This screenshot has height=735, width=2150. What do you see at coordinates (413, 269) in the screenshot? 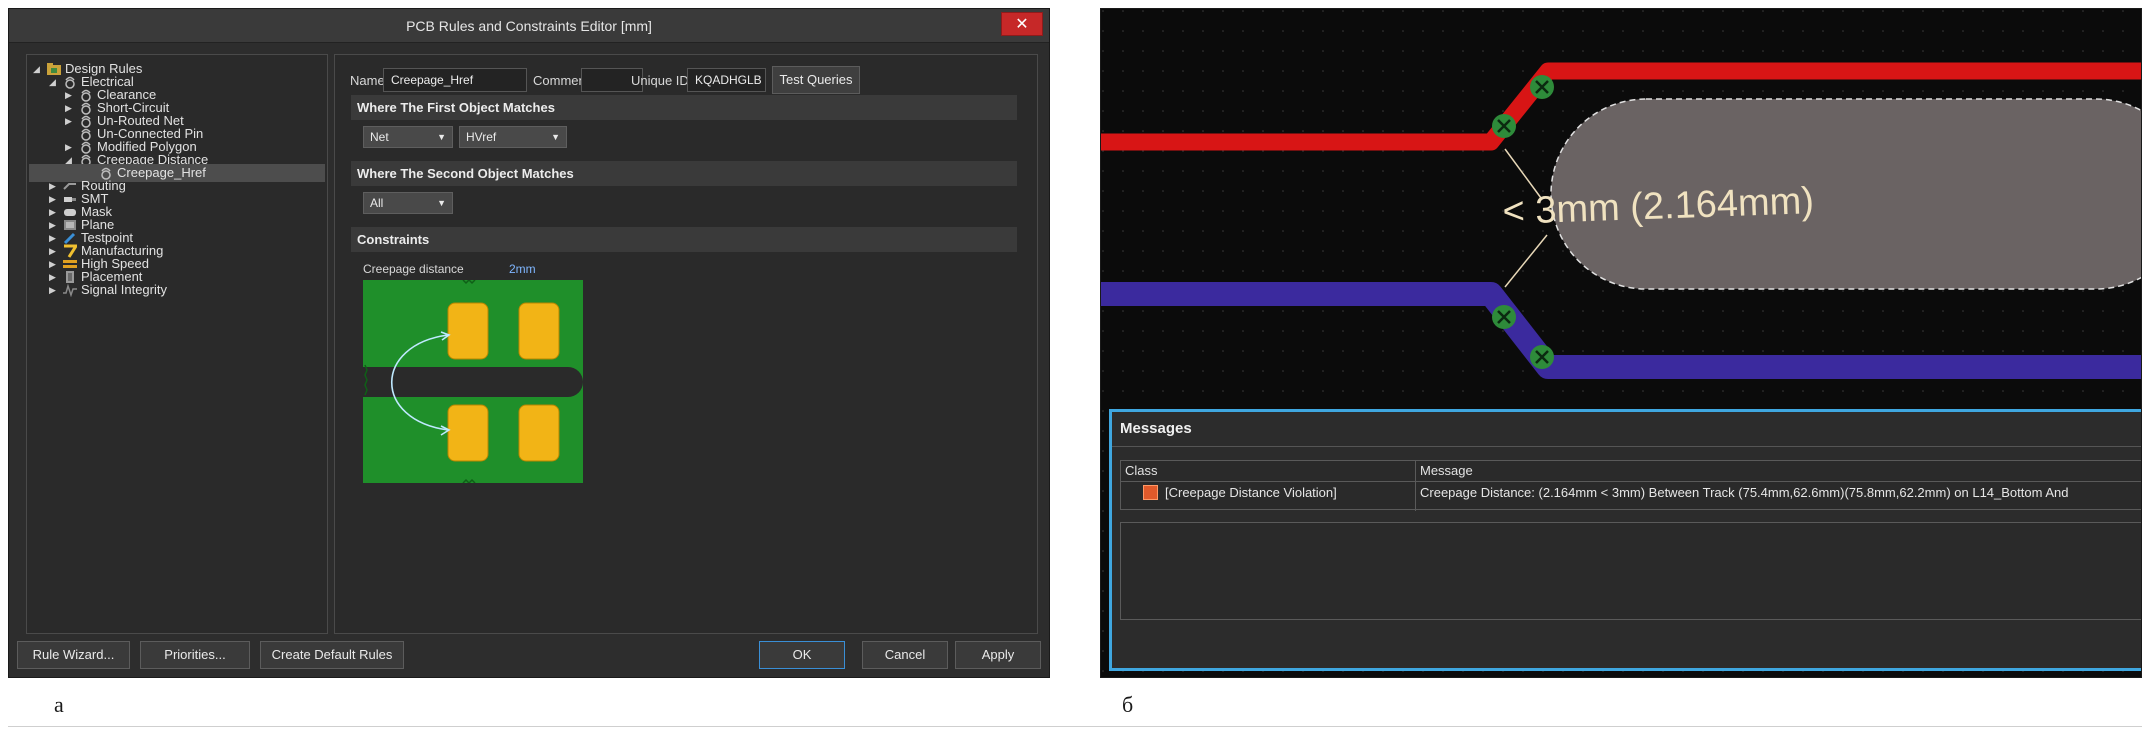
I see `creepage-distance-label: Creepage distance` at bounding box center [413, 269].